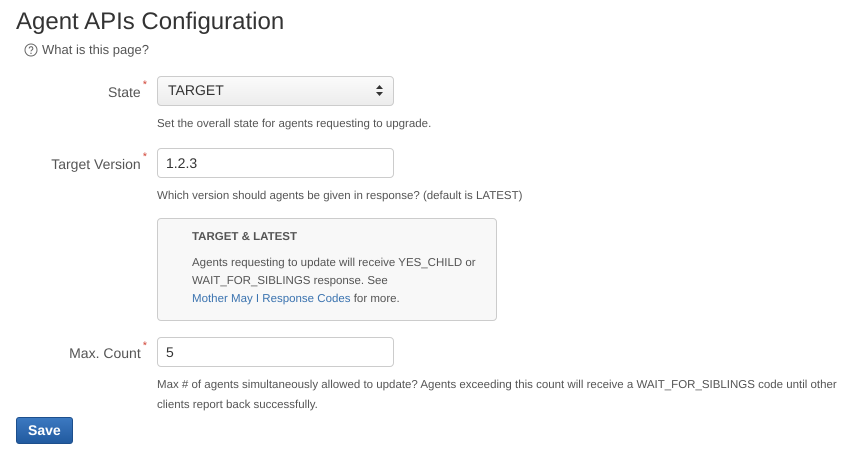 This screenshot has height=450, width=858. I want to click on field-label: State, so click(124, 92).